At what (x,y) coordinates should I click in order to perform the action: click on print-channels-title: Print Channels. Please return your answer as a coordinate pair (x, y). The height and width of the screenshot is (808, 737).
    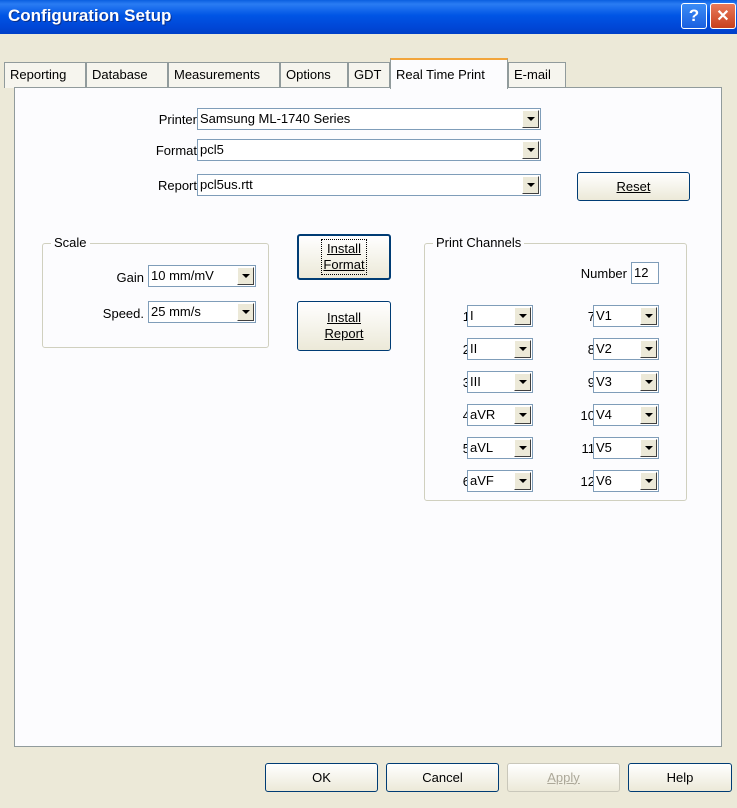
    Looking at the image, I should click on (479, 242).